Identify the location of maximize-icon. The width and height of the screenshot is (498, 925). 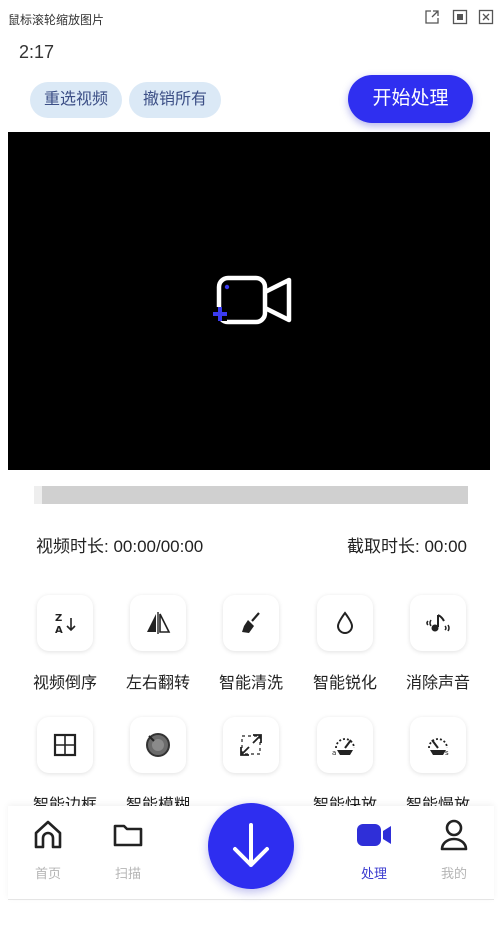
(460, 17).